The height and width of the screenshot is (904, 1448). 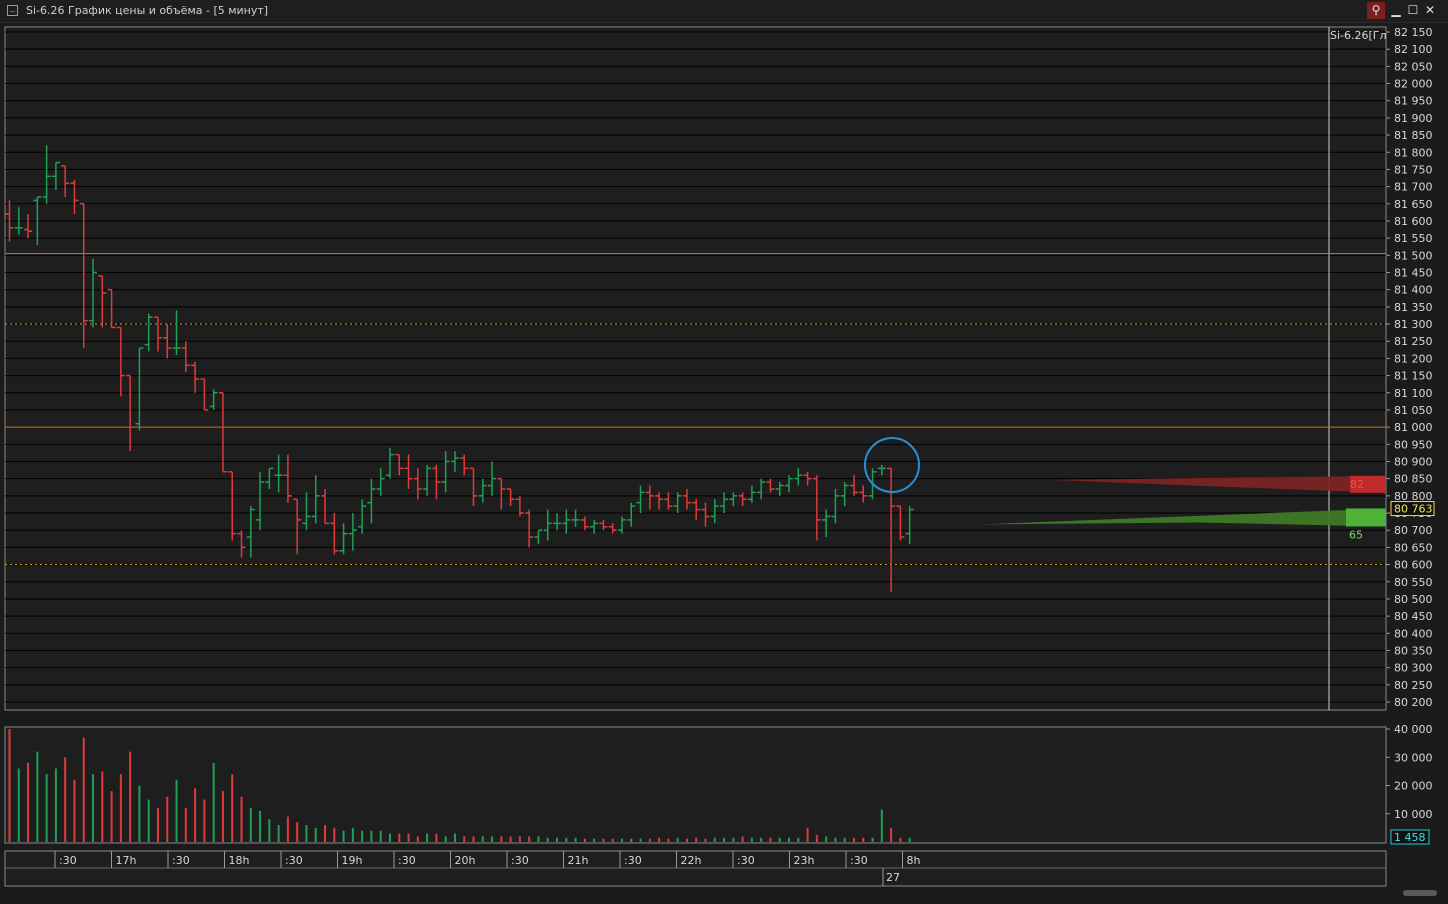 I want to click on volume-pane, so click(x=695, y=785).